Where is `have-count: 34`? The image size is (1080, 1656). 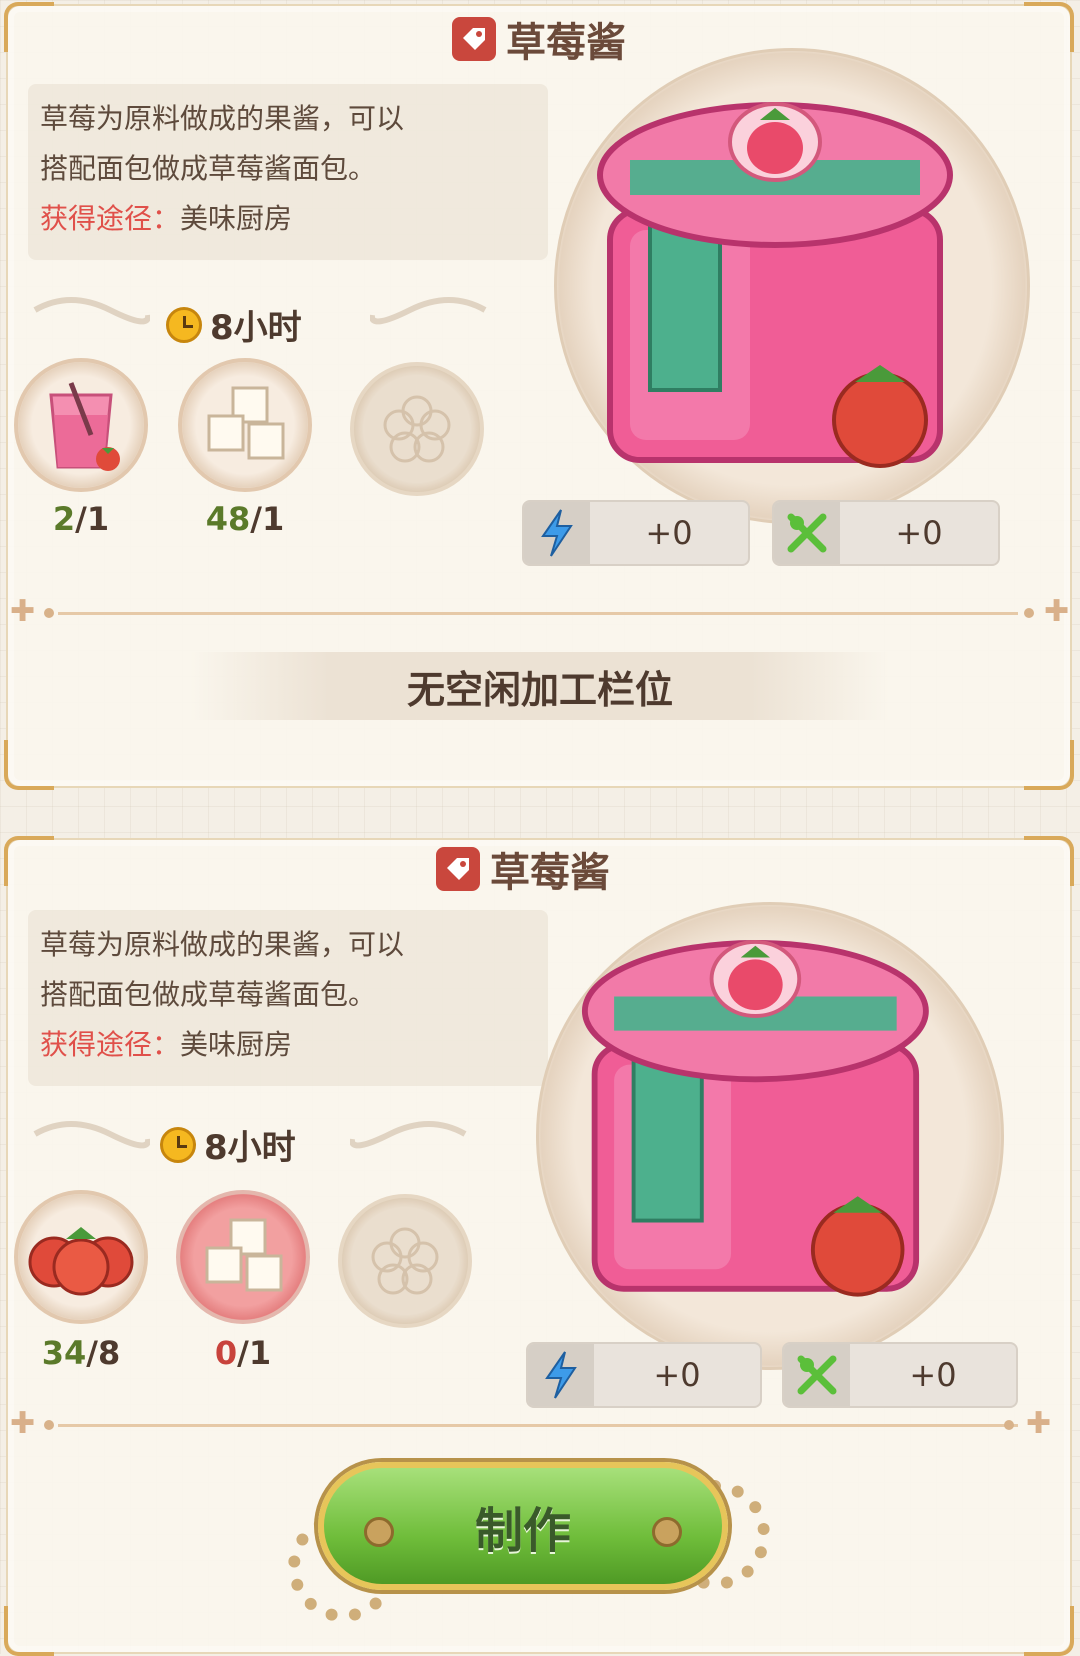
have-count: 34 is located at coordinates (64, 1353).